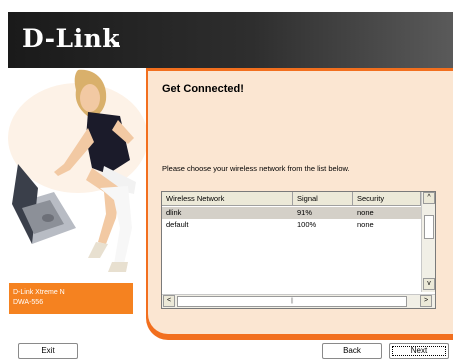 The height and width of the screenshot is (359, 453). Describe the element at coordinates (429, 227) in the screenshot. I see `vertical-scroll-thumb` at that location.